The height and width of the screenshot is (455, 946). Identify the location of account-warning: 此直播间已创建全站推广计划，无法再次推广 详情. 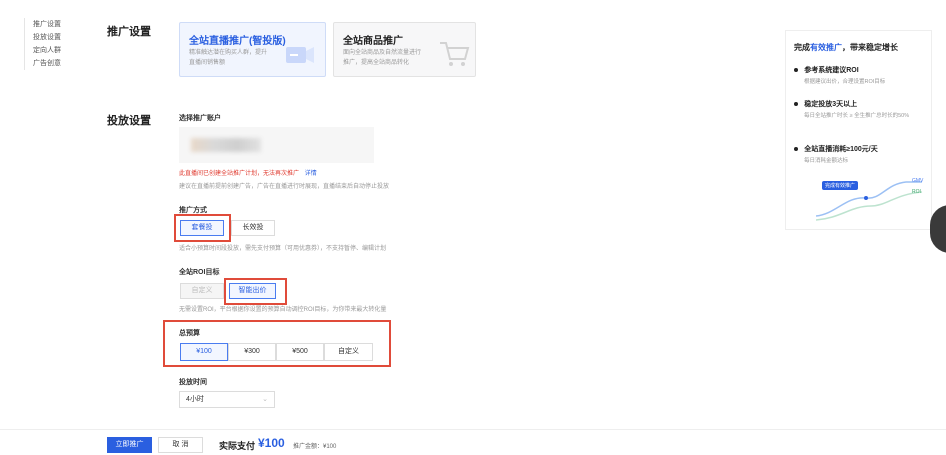
(248, 172).